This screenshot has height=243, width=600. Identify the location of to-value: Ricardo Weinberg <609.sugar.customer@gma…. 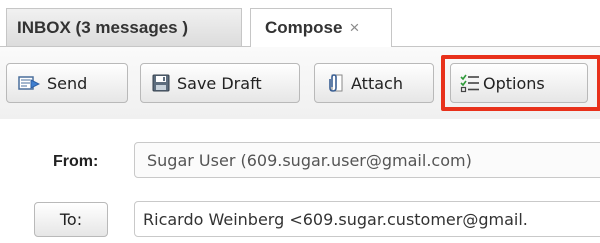
(335, 219).